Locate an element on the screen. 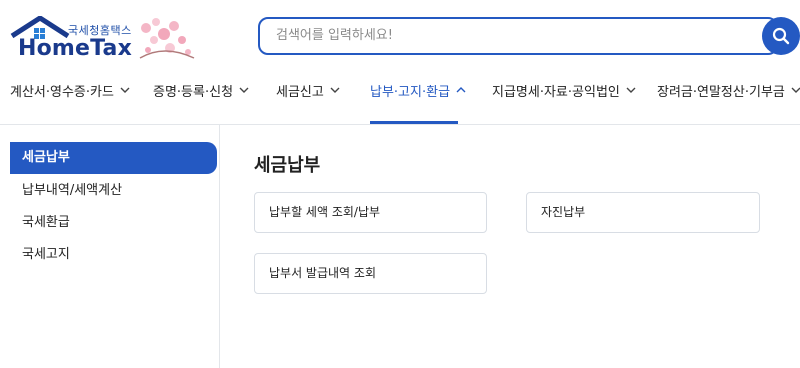  search-button is located at coordinates (781, 36).